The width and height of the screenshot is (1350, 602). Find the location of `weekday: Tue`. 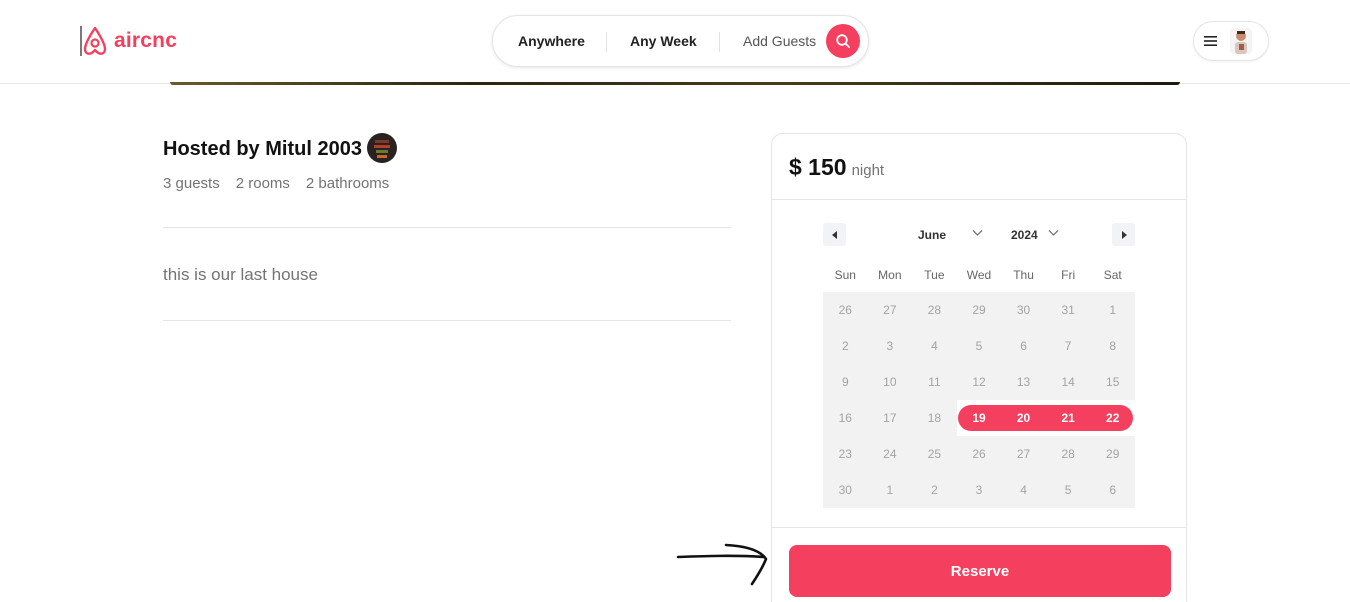

weekday: Tue is located at coordinates (934, 275).